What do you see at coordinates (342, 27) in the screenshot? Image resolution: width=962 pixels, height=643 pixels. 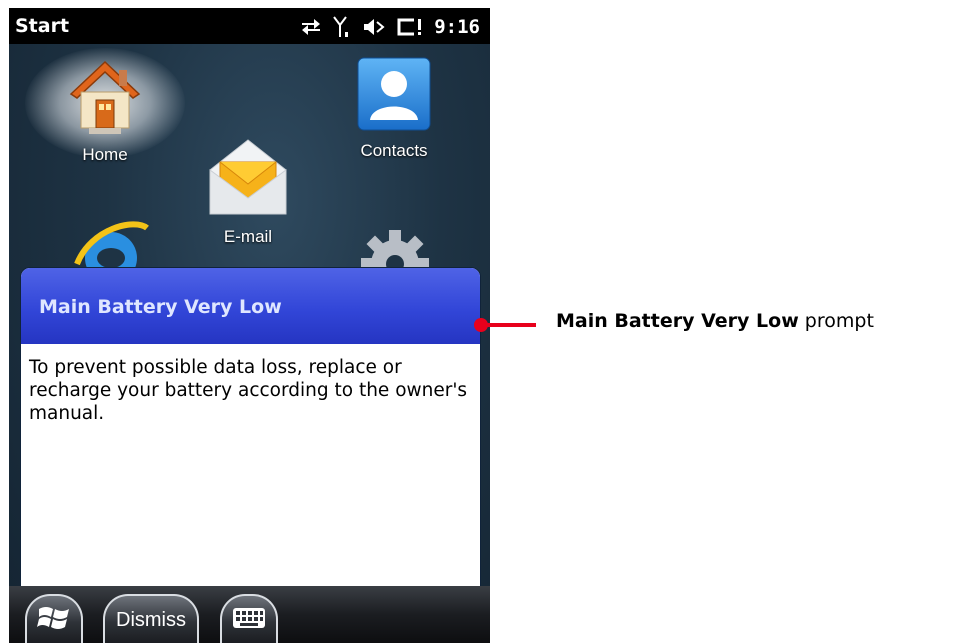 I see `signal-antenna-icon` at bounding box center [342, 27].